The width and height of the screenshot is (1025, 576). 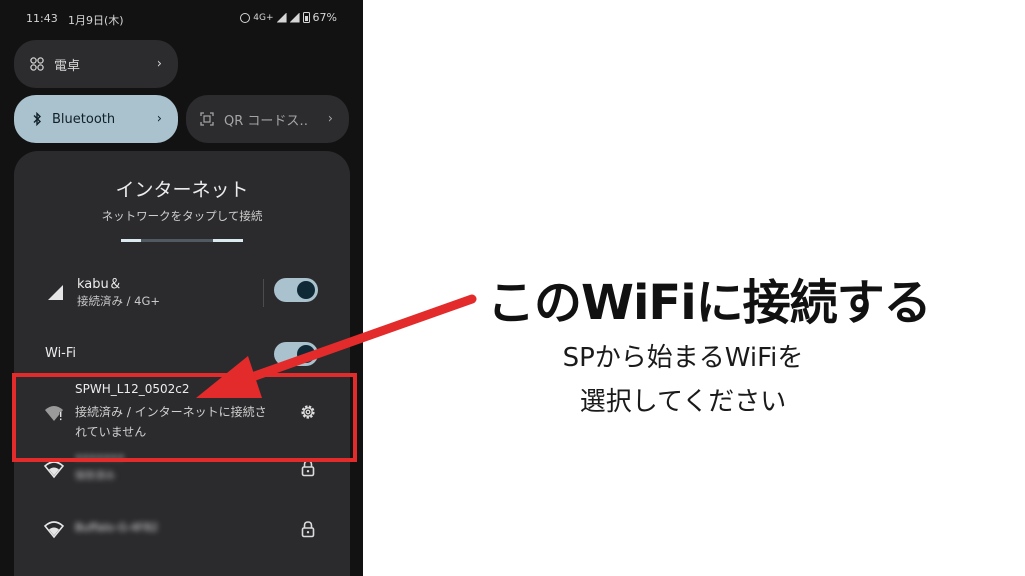 I want to click on annotation-heading: このWiFiに接続する, so click(x=709, y=303).